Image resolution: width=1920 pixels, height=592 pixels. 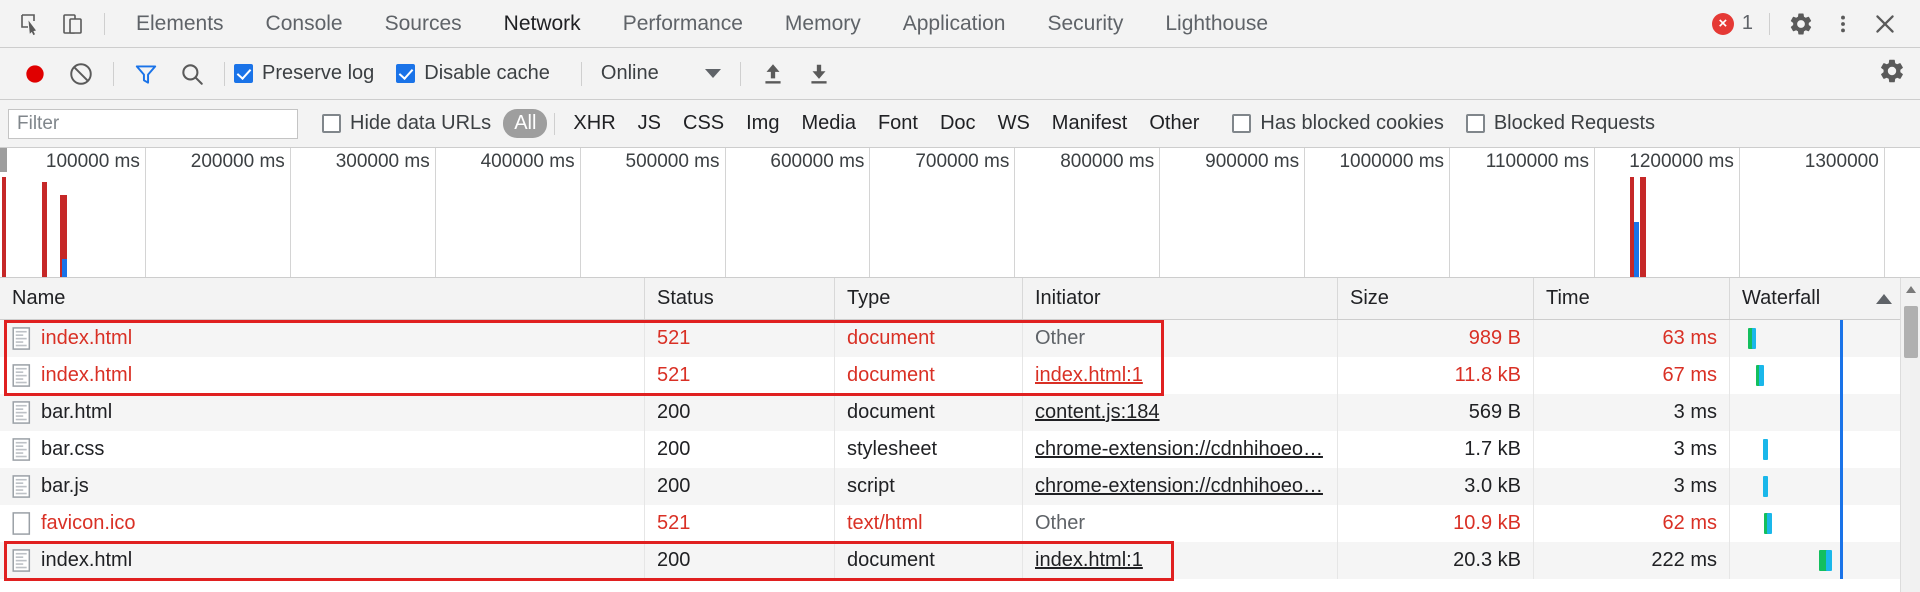 What do you see at coordinates (1885, 24) in the screenshot?
I see `close-icon` at bounding box center [1885, 24].